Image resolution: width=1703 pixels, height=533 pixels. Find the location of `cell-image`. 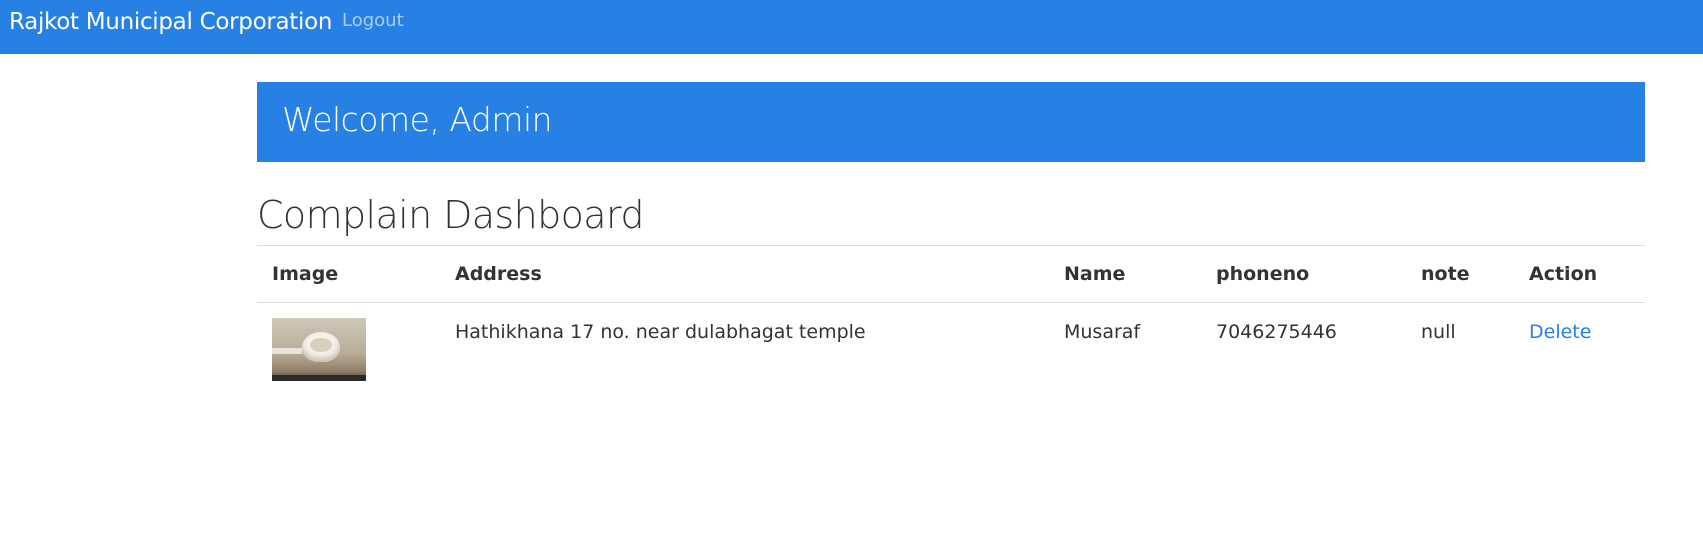

cell-image is located at coordinates (348, 348).